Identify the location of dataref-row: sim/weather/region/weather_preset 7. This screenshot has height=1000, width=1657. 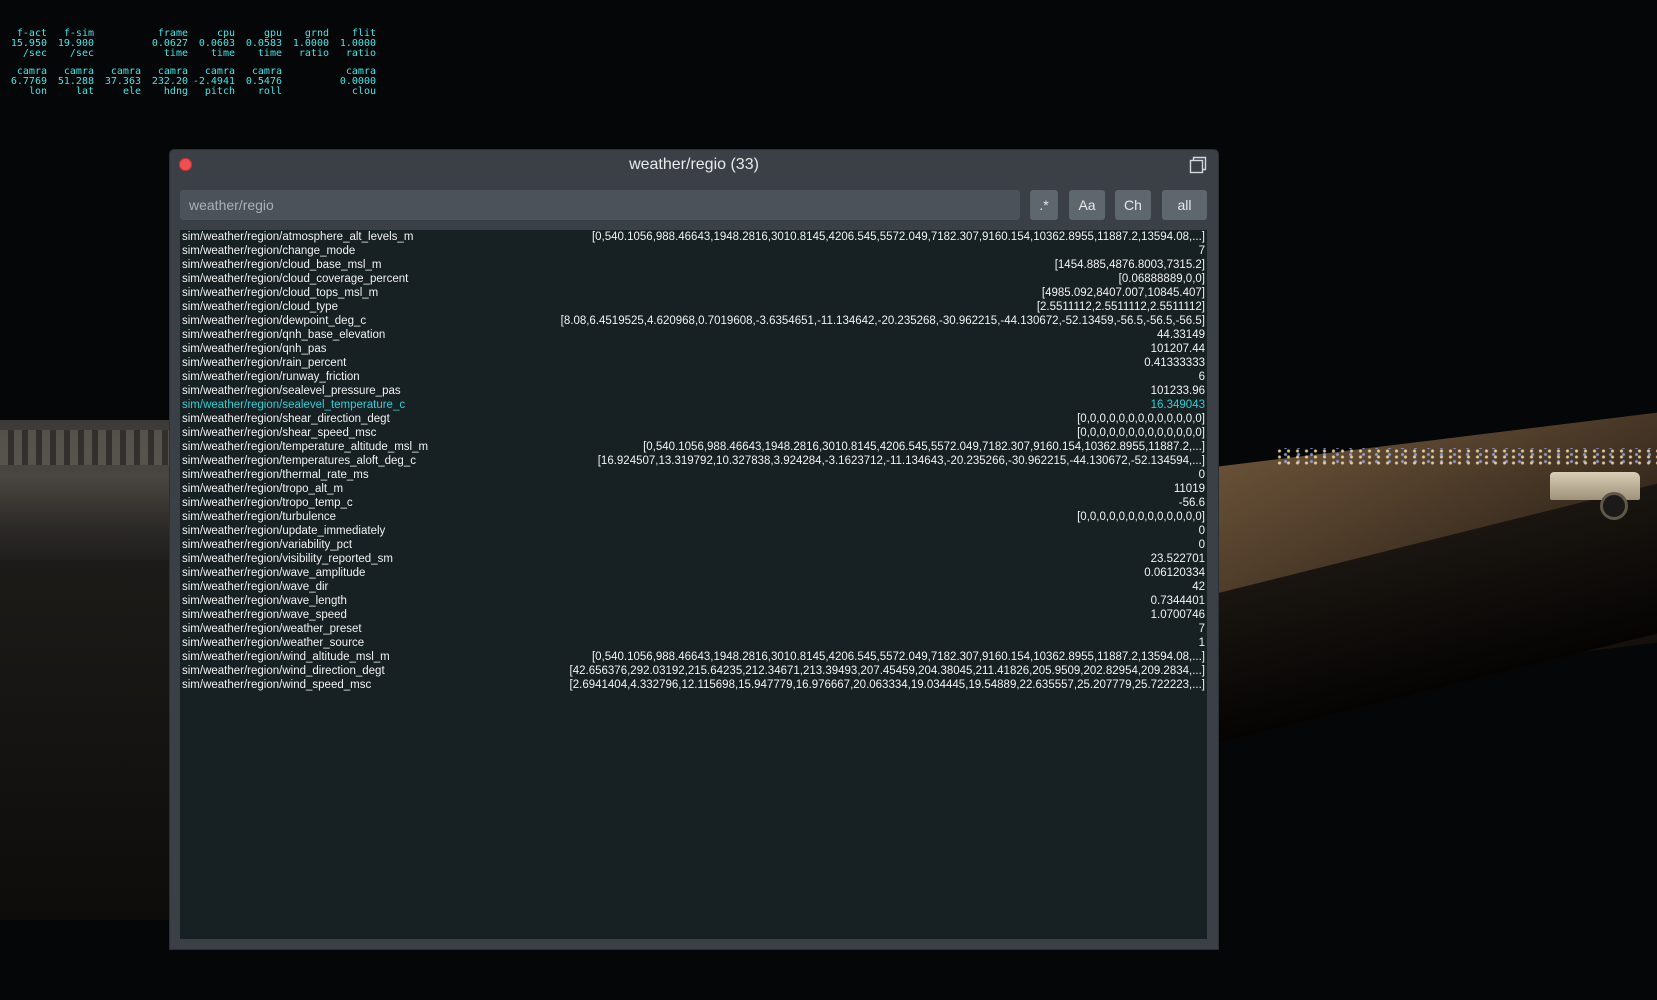
(693, 629).